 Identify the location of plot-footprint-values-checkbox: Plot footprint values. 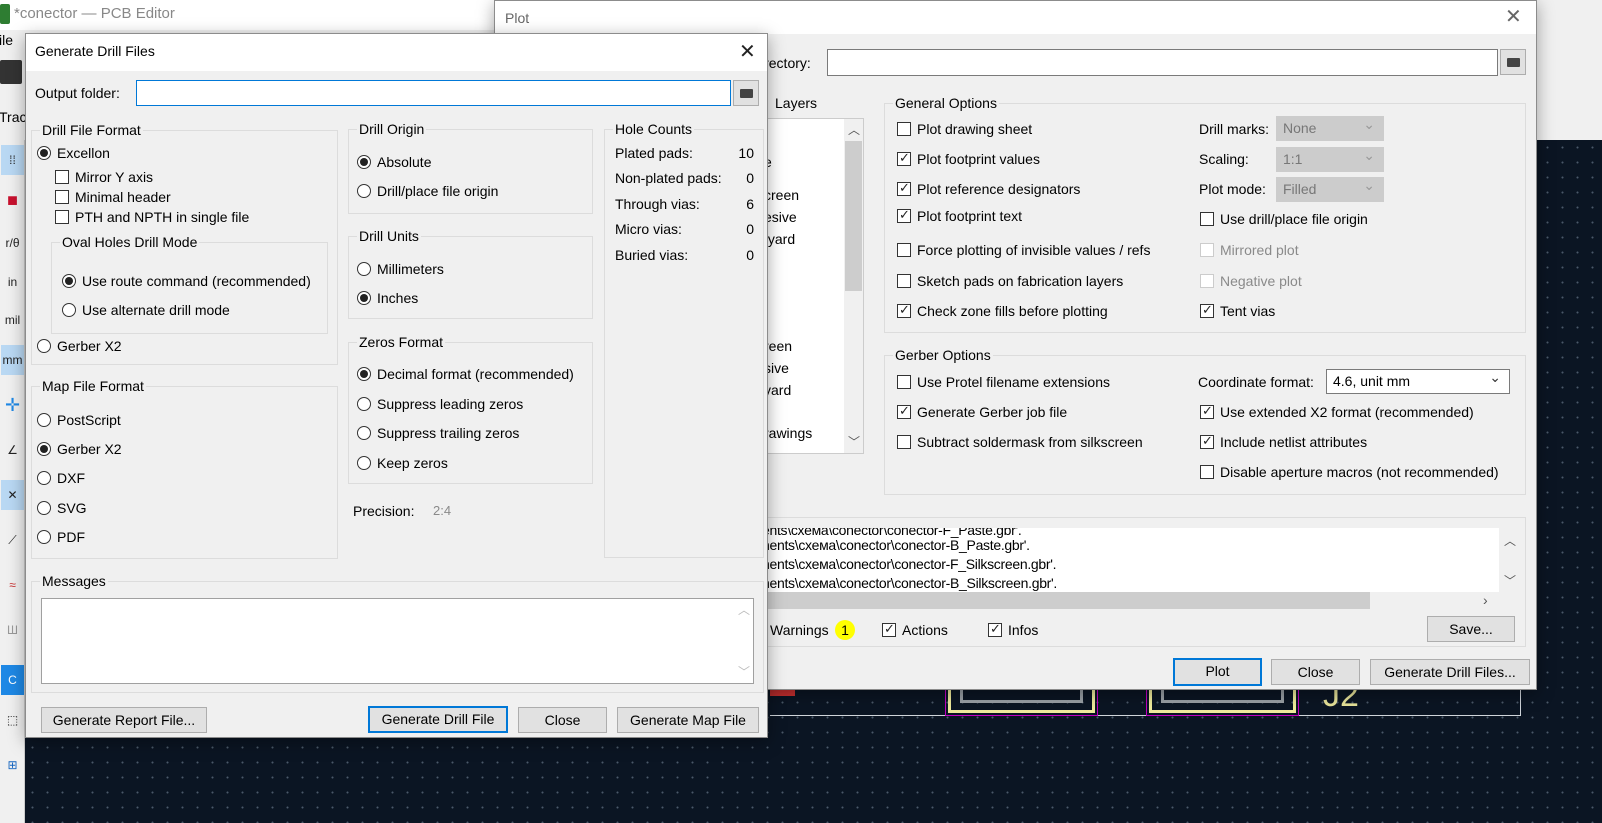
(968, 159).